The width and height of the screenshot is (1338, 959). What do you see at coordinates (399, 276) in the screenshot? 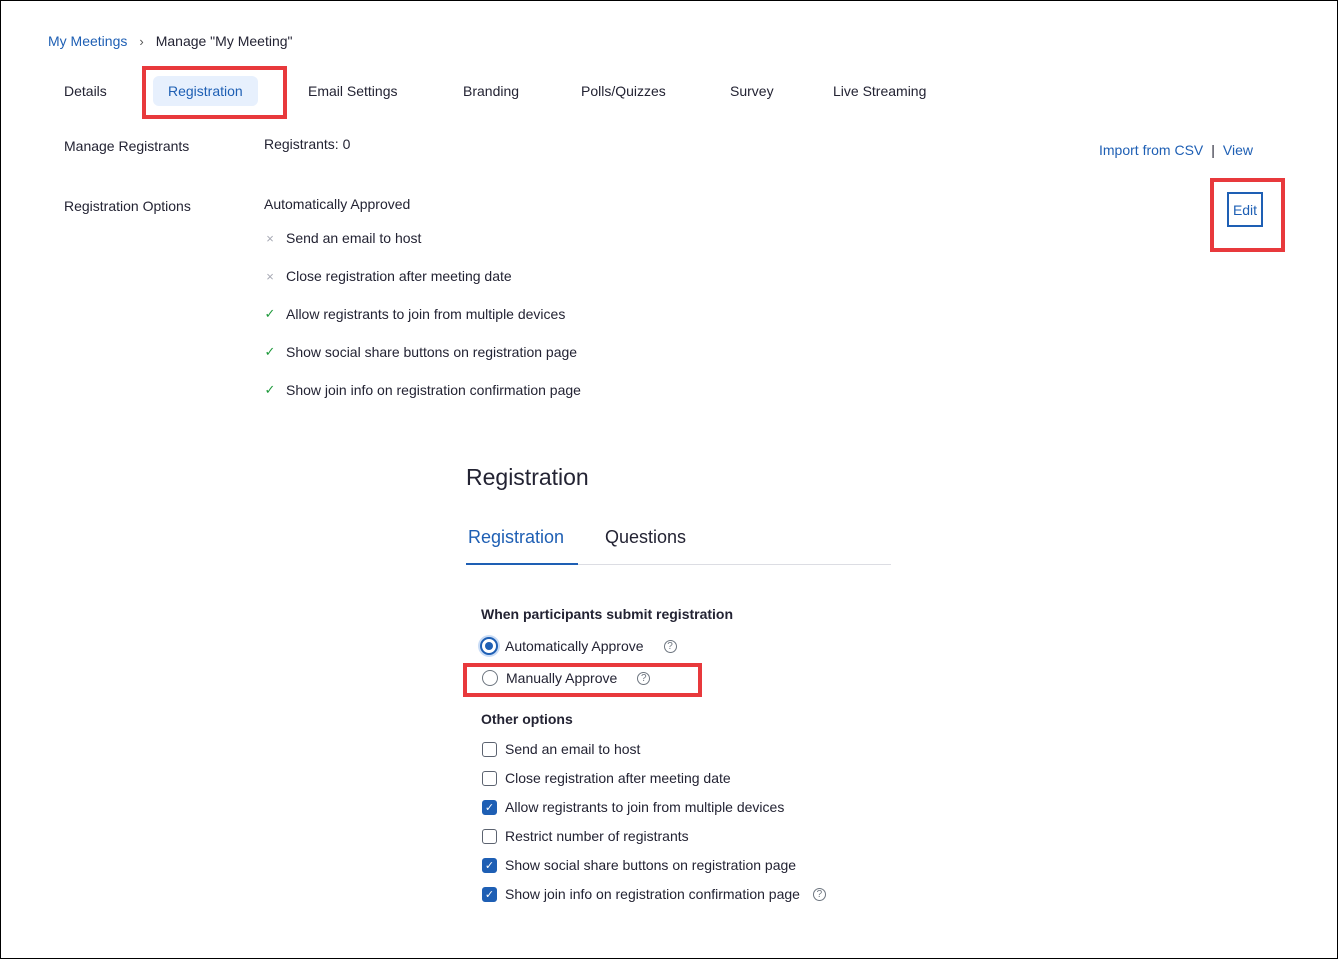
I see `option-label: Close registration after meeting date` at bounding box center [399, 276].